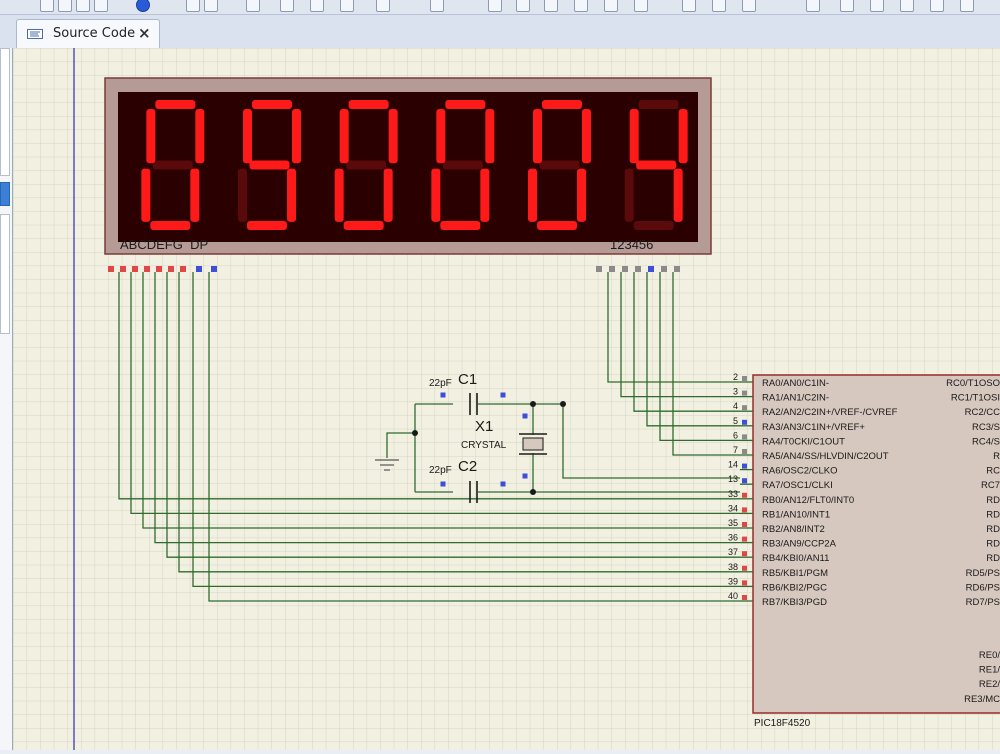  What do you see at coordinates (799, 544) in the screenshot?
I see `pin-label: RB3/AN9/CCP2A` at bounding box center [799, 544].